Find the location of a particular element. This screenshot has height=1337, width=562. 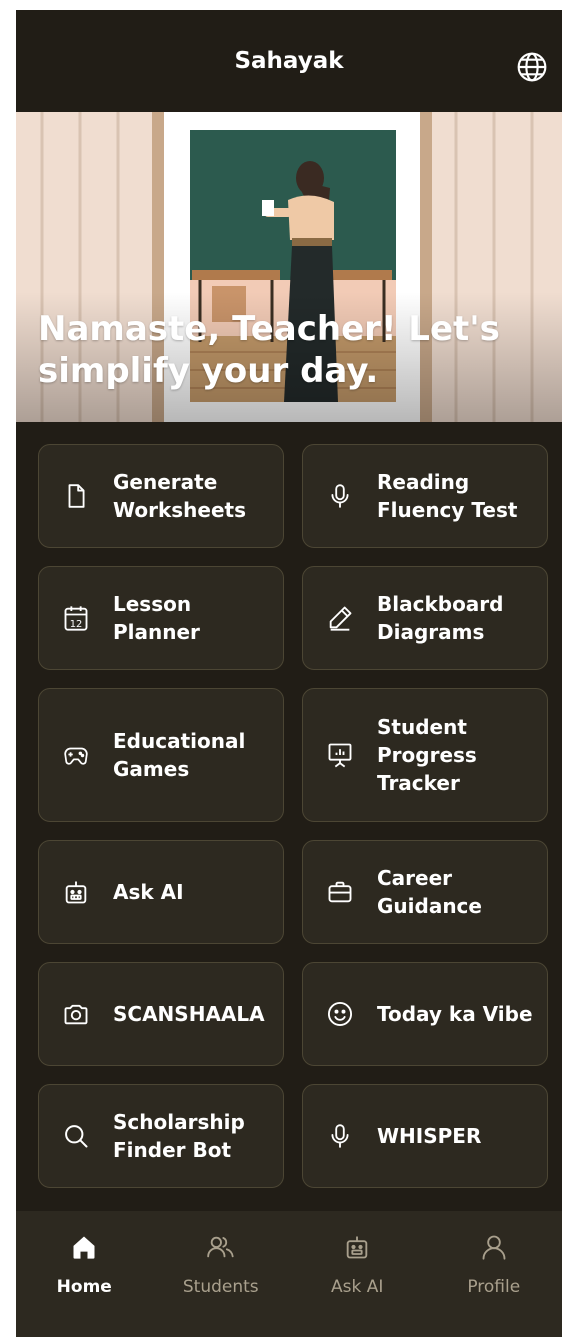

home-icon is located at coordinates (84, 1247).